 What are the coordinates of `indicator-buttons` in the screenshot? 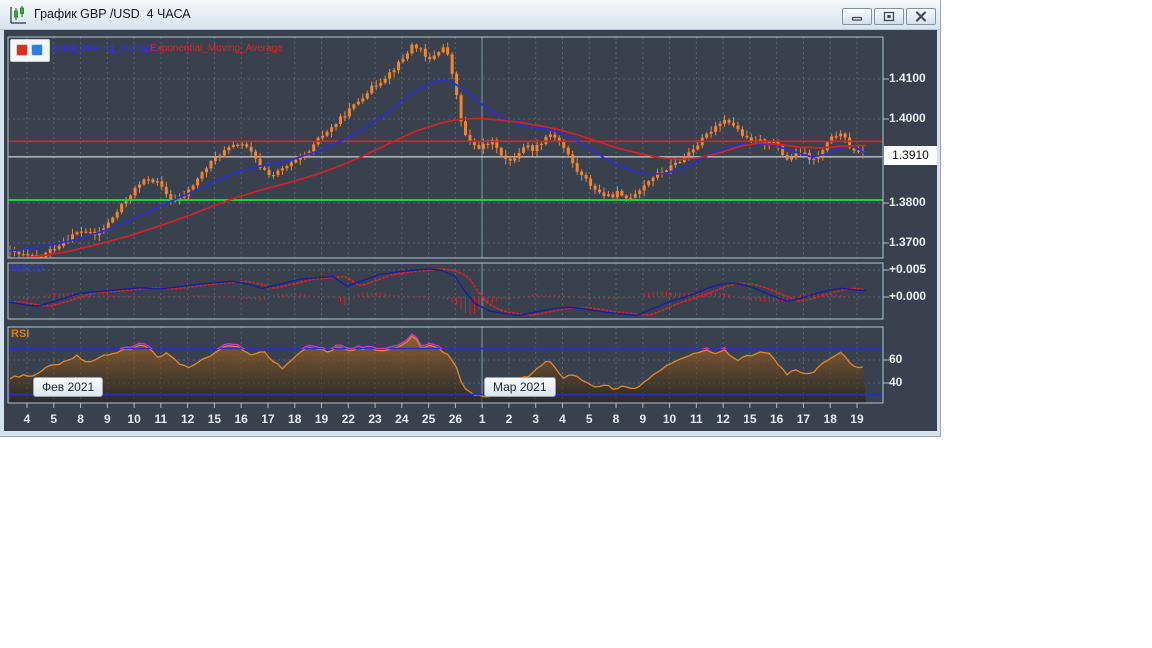 It's located at (30, 50).